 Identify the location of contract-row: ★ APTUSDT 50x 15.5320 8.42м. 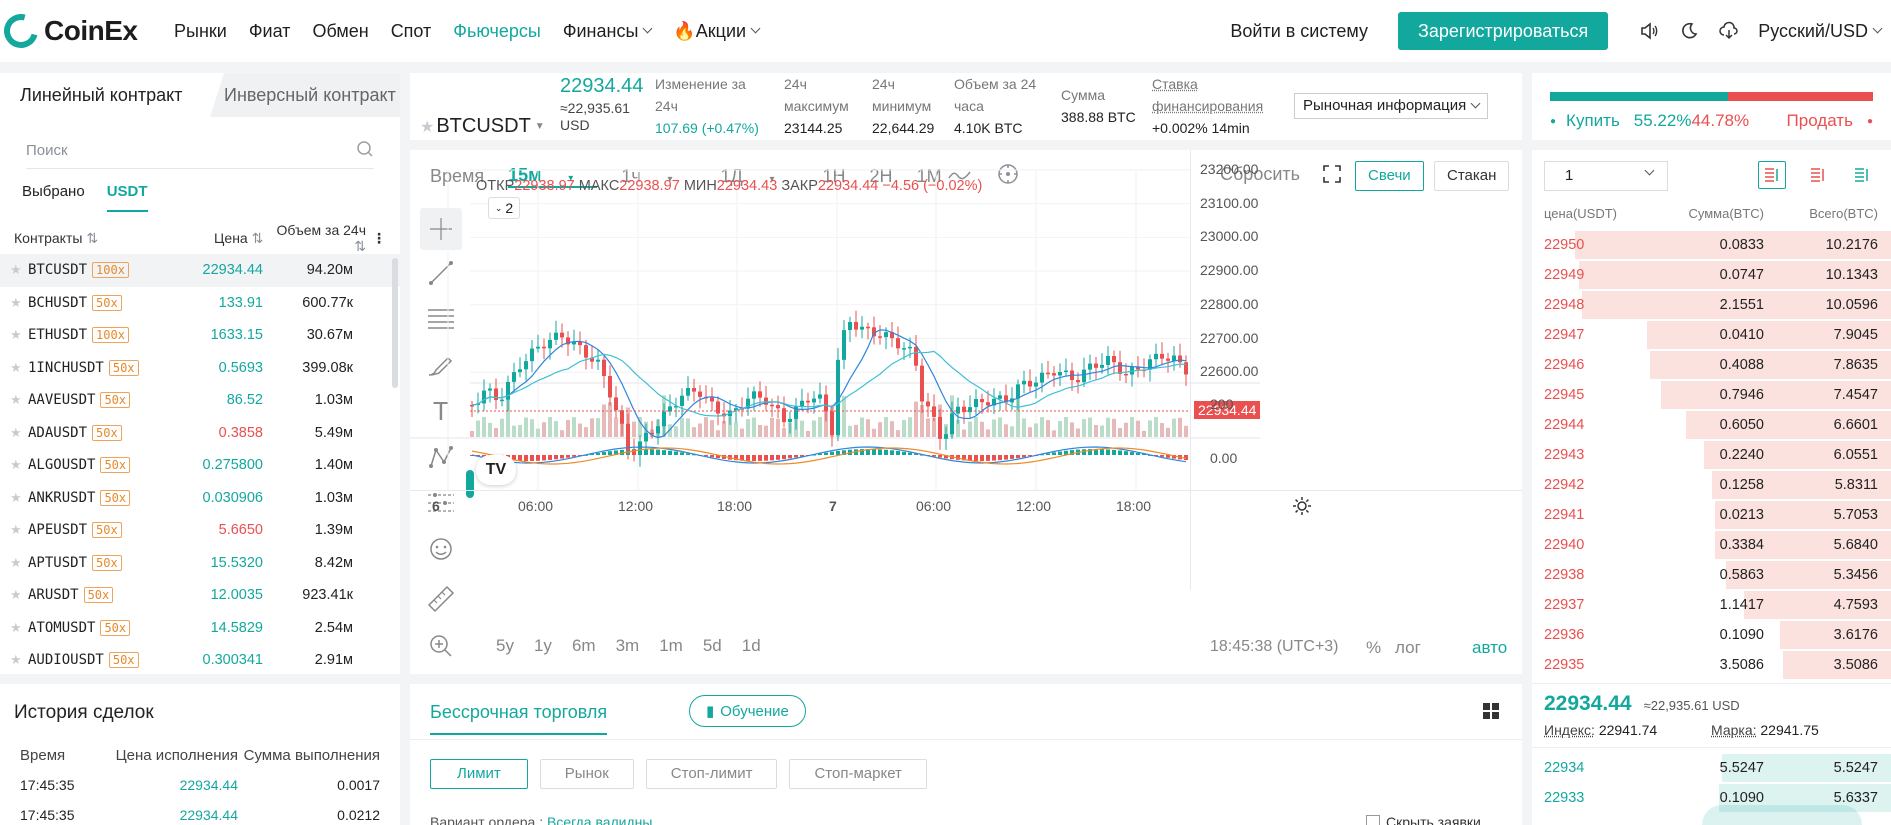
(200, 563).